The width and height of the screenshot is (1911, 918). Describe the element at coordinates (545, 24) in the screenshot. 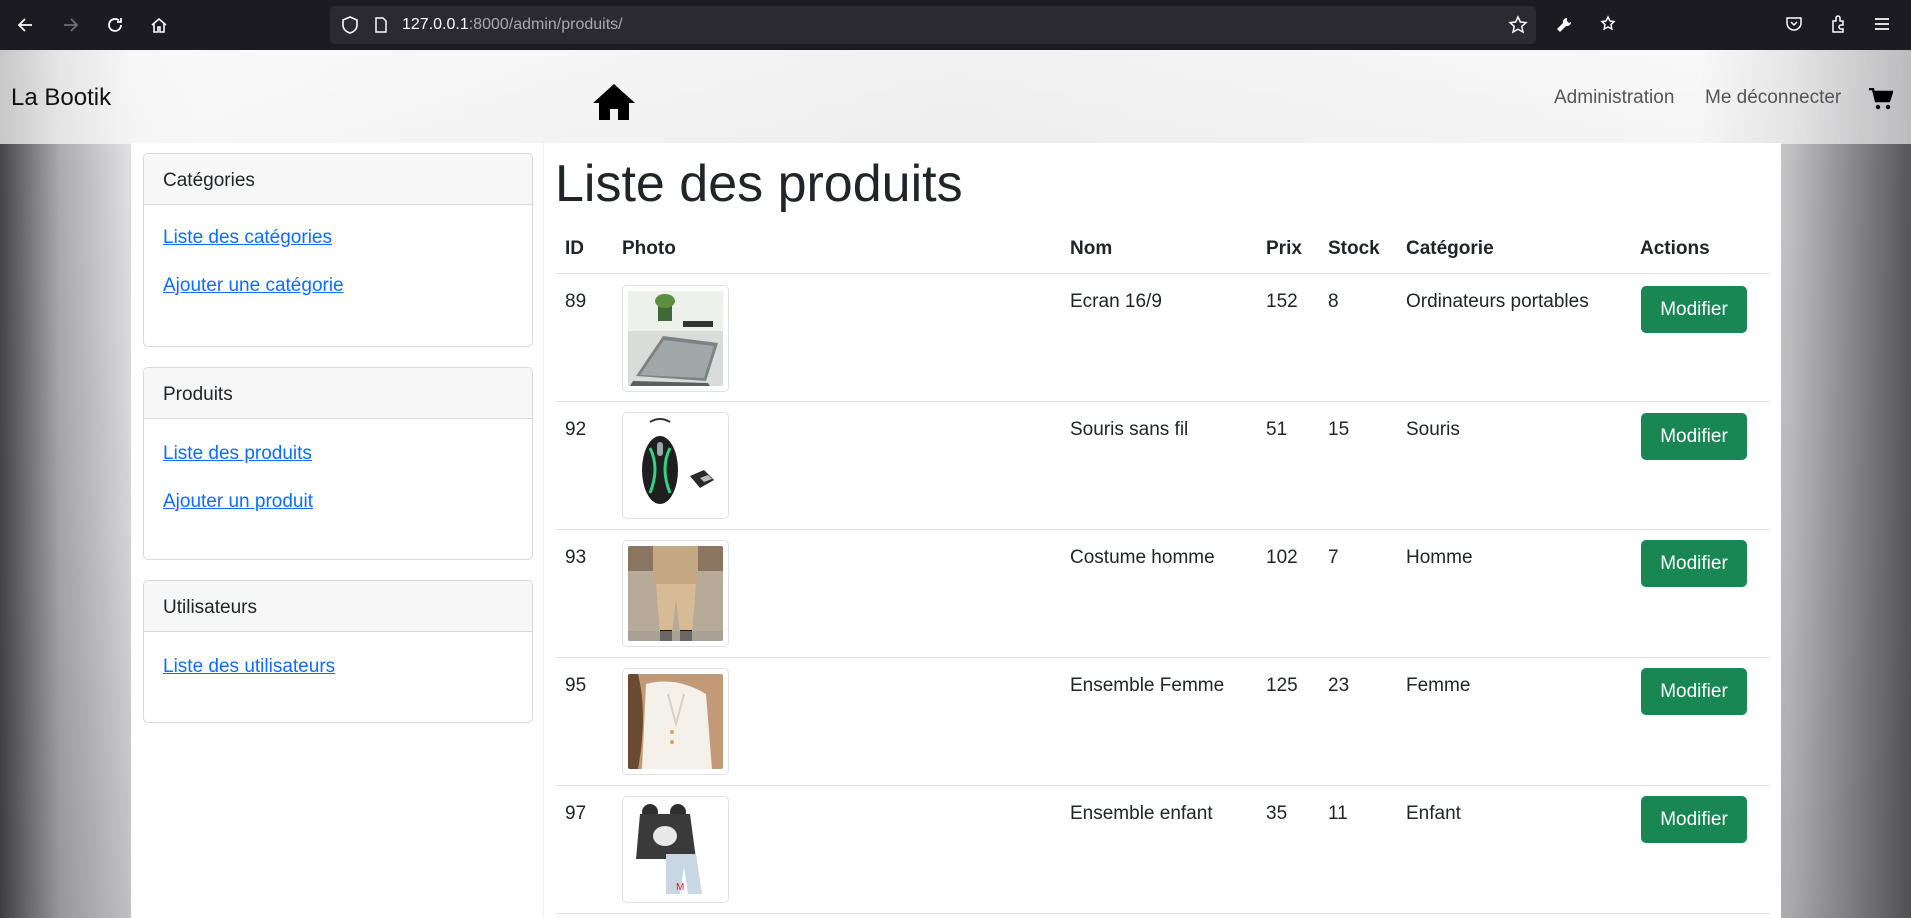

I see `url-path: :8000/admin/produits/` at that location.